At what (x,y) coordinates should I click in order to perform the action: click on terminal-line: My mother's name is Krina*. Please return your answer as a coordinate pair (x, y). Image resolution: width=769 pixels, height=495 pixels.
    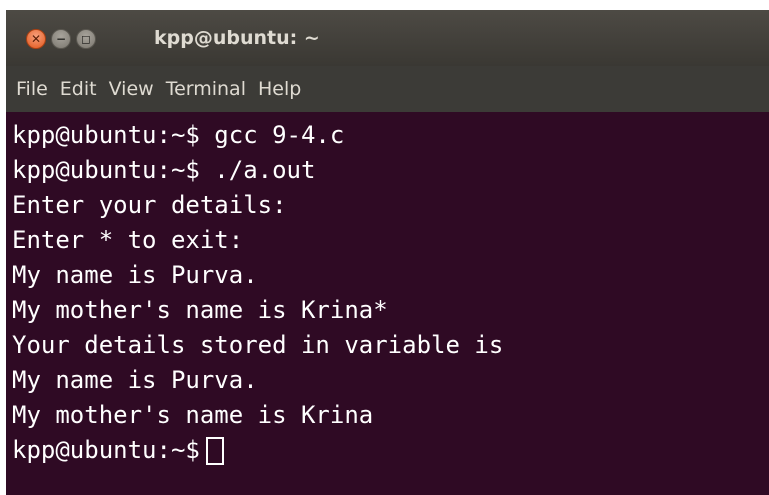
    Looking at the image, I should click on (200, 310).